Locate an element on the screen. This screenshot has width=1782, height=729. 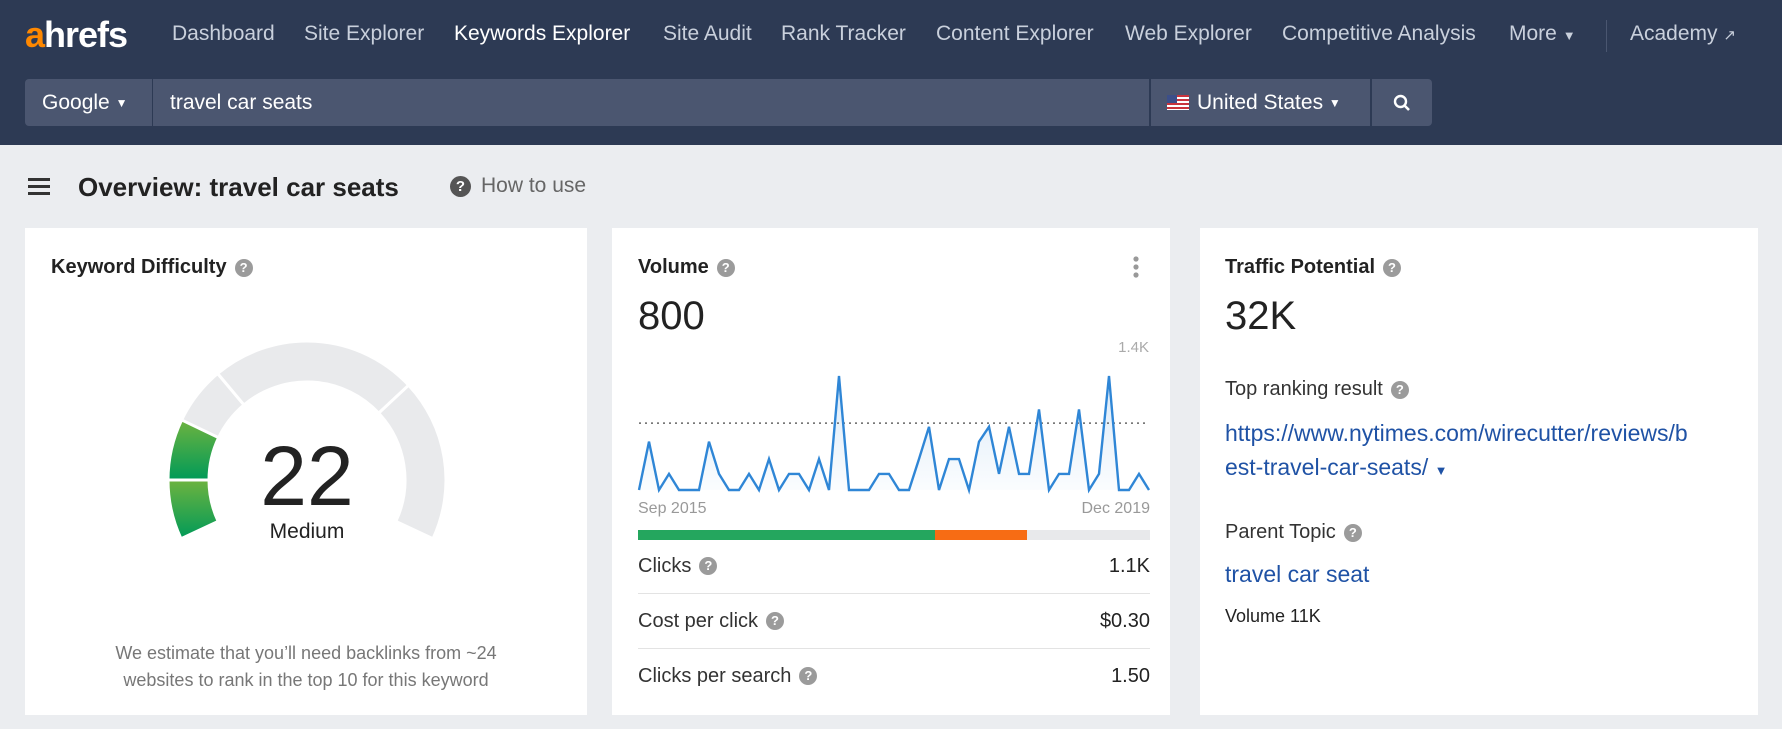
page-title: Overview: travel car seats is located at coordinates (238, 187).